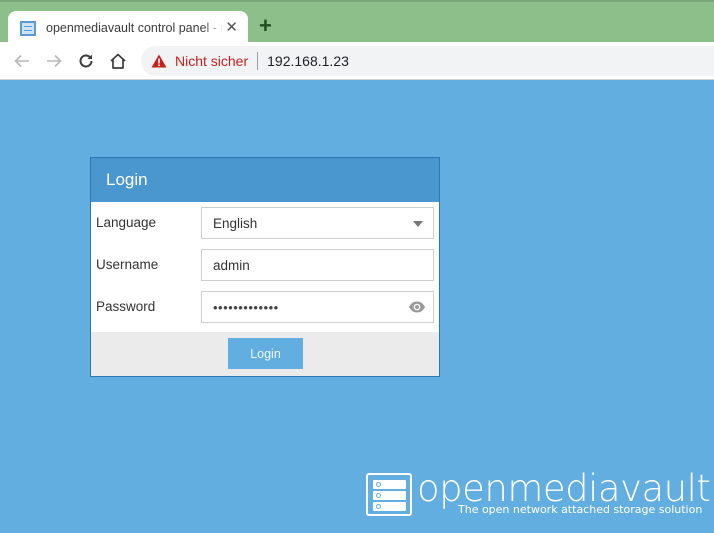 The height and width of the screenshot is (533, 714). I want to click on address-separator, so click(258, 61).